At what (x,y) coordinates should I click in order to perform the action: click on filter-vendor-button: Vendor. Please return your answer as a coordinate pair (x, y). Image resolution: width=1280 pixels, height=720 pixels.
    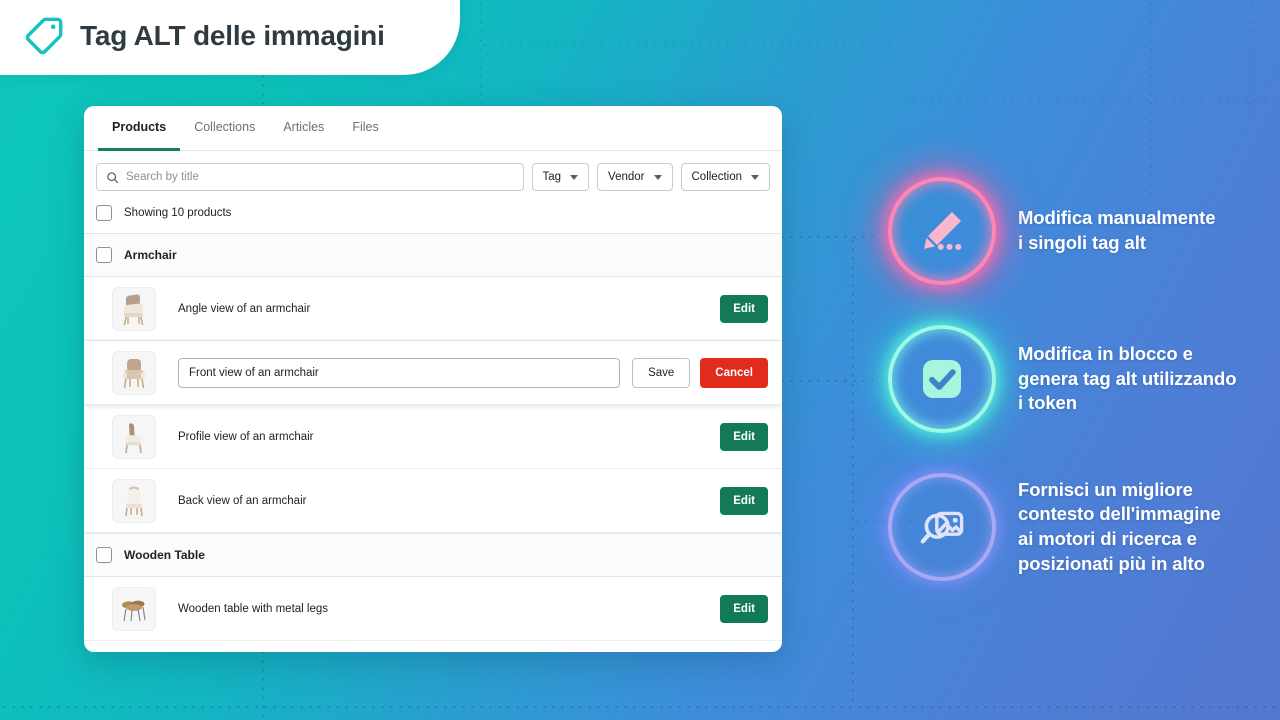
    Looking at the image, I should click on (635, 177).